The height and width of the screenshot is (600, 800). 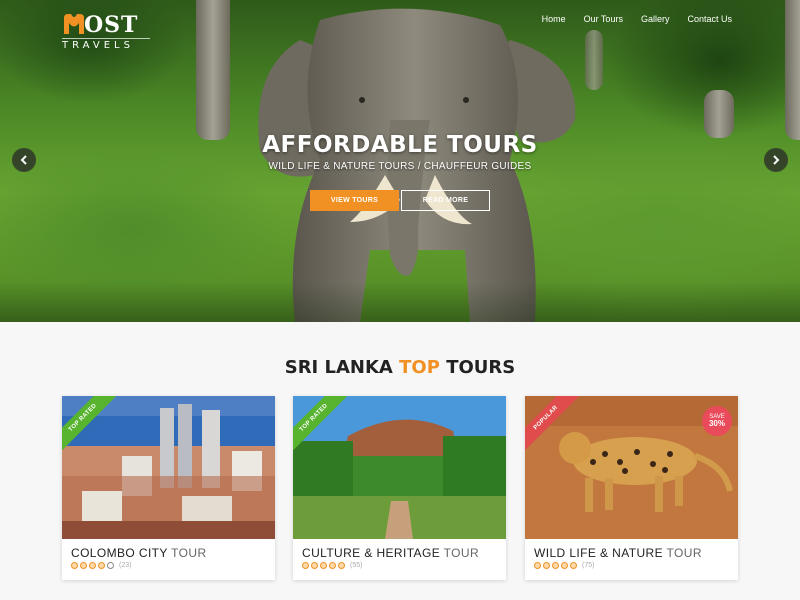 I want to click on nav-gallery: Gallery, so click(x=655, y=19).